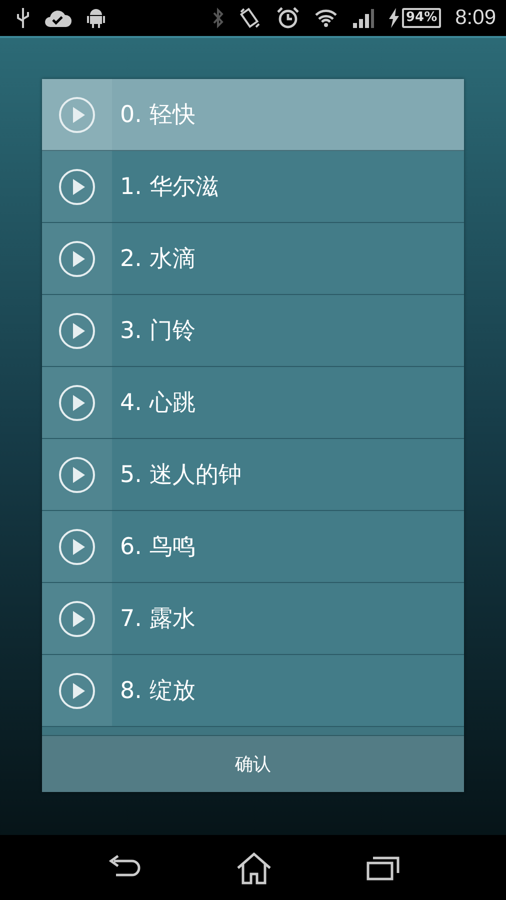  What do you see at coordinates (253, 331) in the screenshot?
I see `sound-list-item: 3. 门铃` at bounding box center [253, 331].